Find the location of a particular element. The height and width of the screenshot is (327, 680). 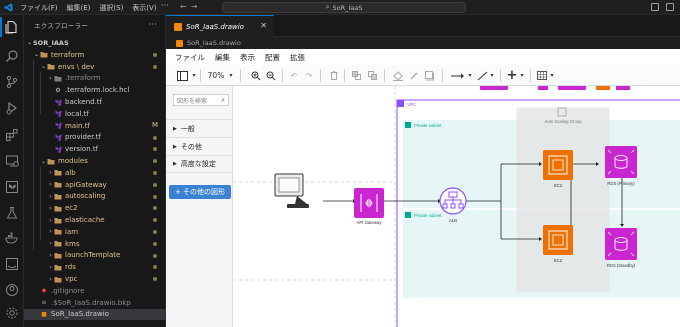

folder-item-elasticache: › elasticache is located at coordinates (95, 220).